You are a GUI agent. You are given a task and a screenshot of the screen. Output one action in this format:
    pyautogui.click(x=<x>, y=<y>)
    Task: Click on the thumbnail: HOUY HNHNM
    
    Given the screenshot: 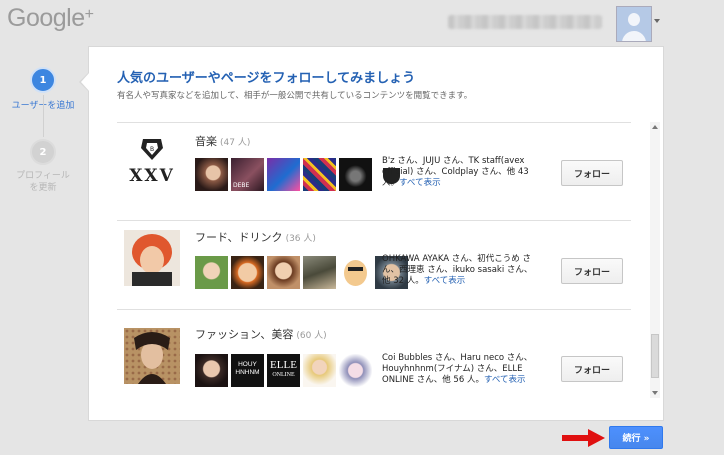 What is the action you would take?
    pyautogui.click(x=247, y=370)
    